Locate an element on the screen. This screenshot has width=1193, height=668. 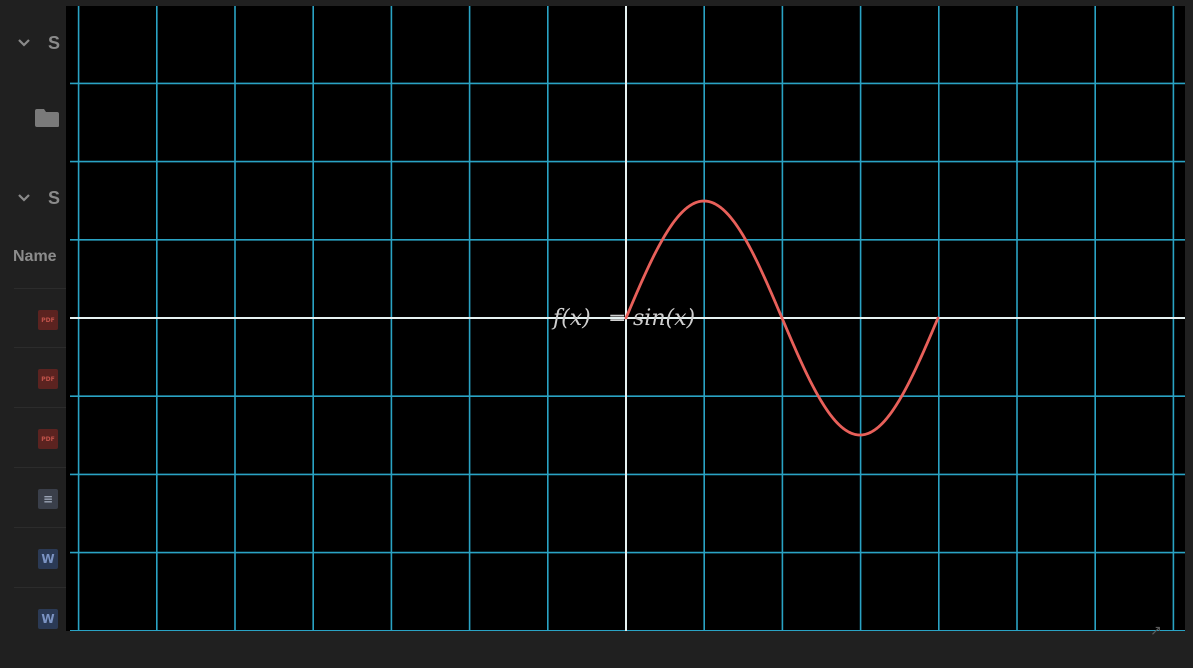
section-header-2: S is located at coordinates (37, 198).